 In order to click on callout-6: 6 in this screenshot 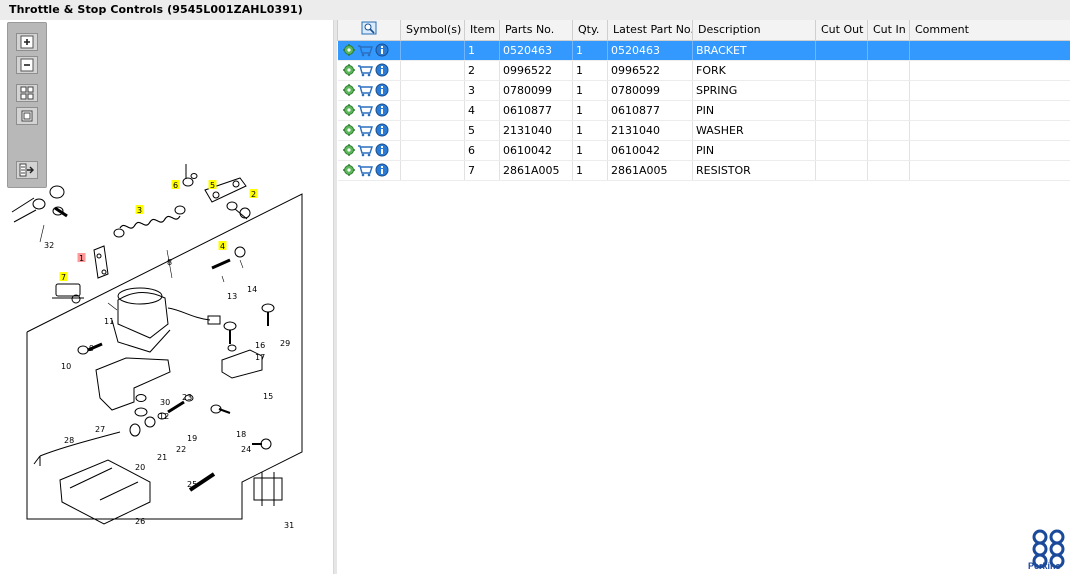, I will do `click(175, 185)`.